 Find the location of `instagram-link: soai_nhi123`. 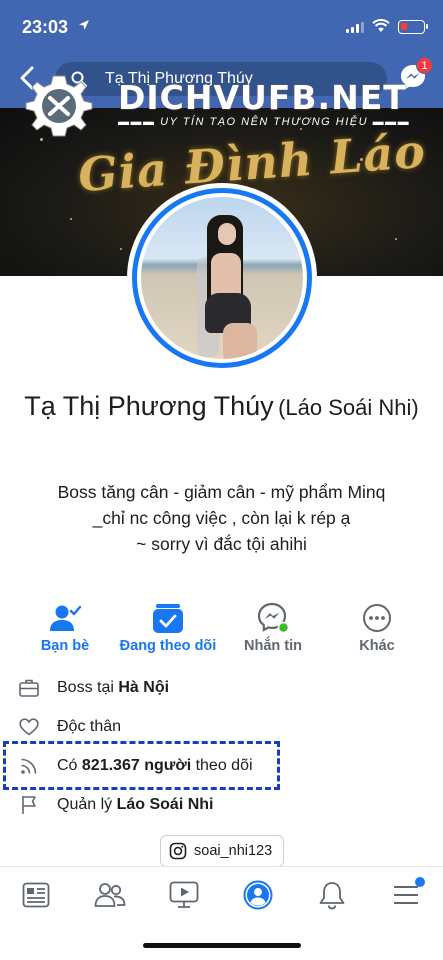

instagram-link: soai_nhi123 is located at coordinates (222, 851).